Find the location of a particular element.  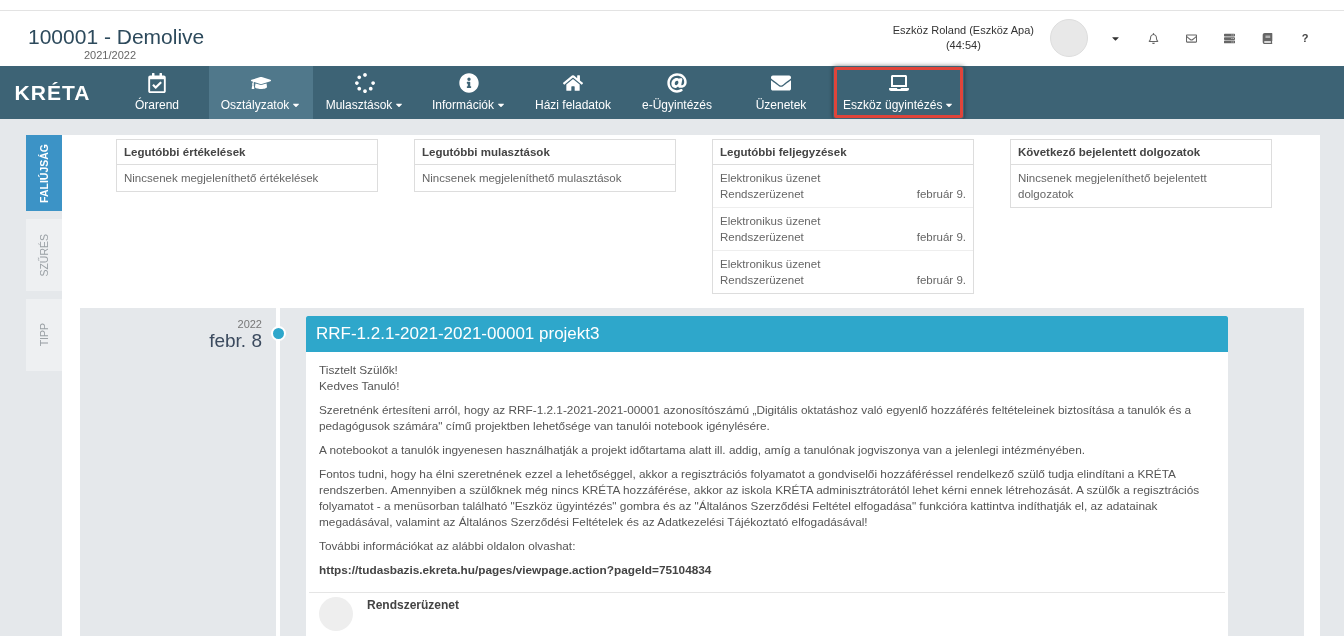

envelope-icon is located at coordinates (781, 83).